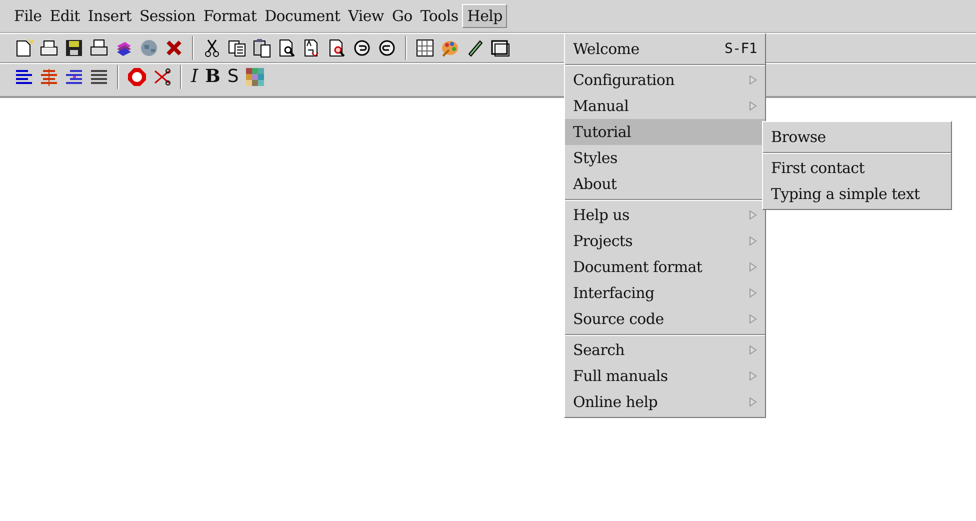  Describe the element at coordinates (254, 76) in the screenshot. I see `color-grid-icon` at that location.